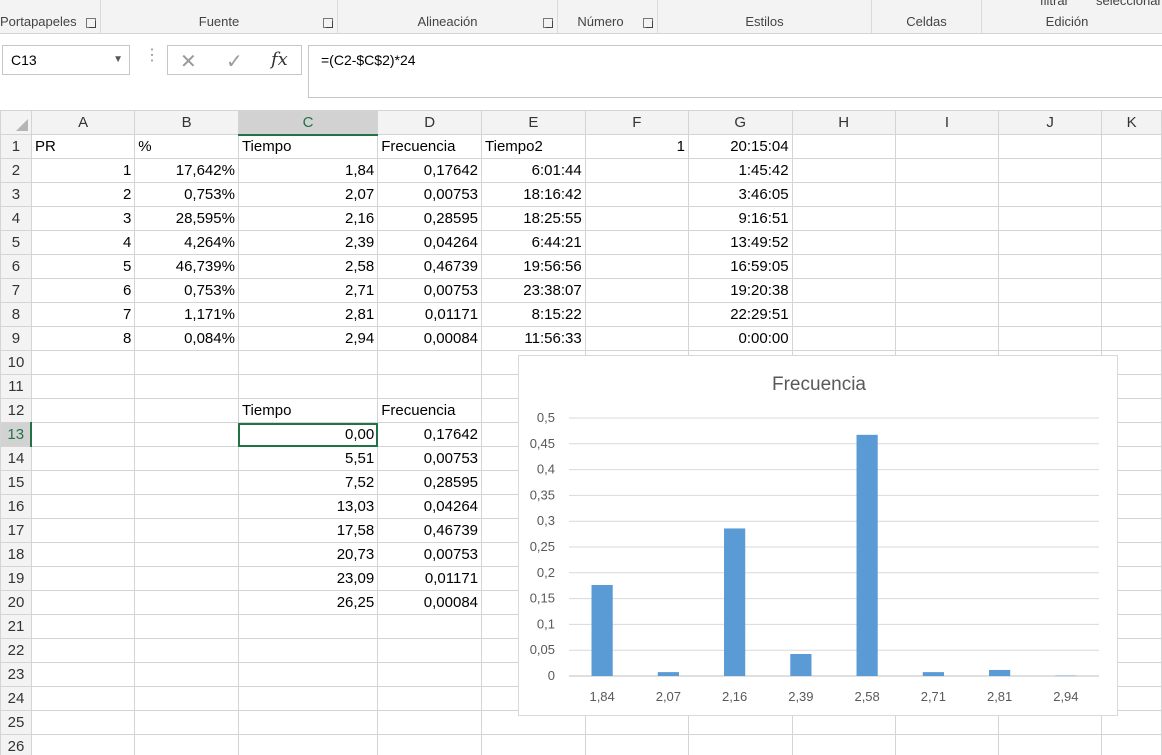  I want to click on cell-i6, so click(947, 266).